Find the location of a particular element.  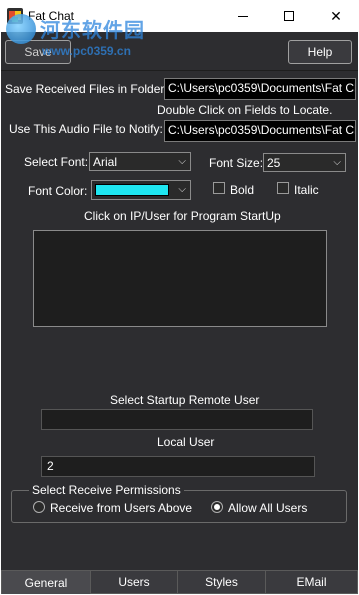

remote-user-label: Select Startup Remote User is located at coordinates (185, 400).